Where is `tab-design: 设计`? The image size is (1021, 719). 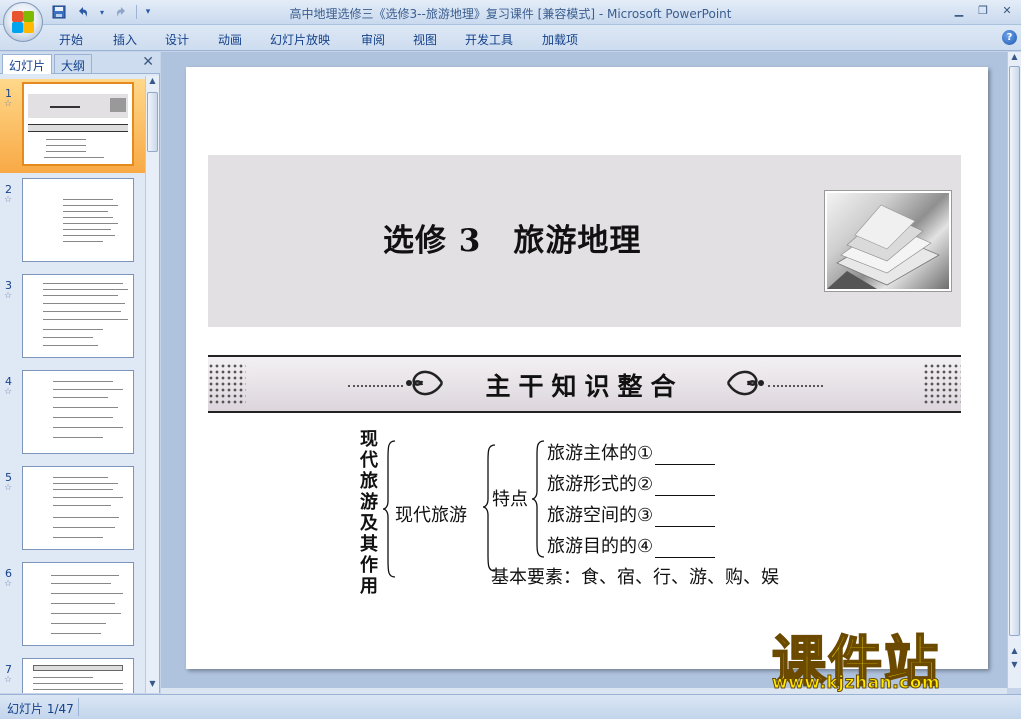
tab-design: 设计 is located at coordinates (177, 39).